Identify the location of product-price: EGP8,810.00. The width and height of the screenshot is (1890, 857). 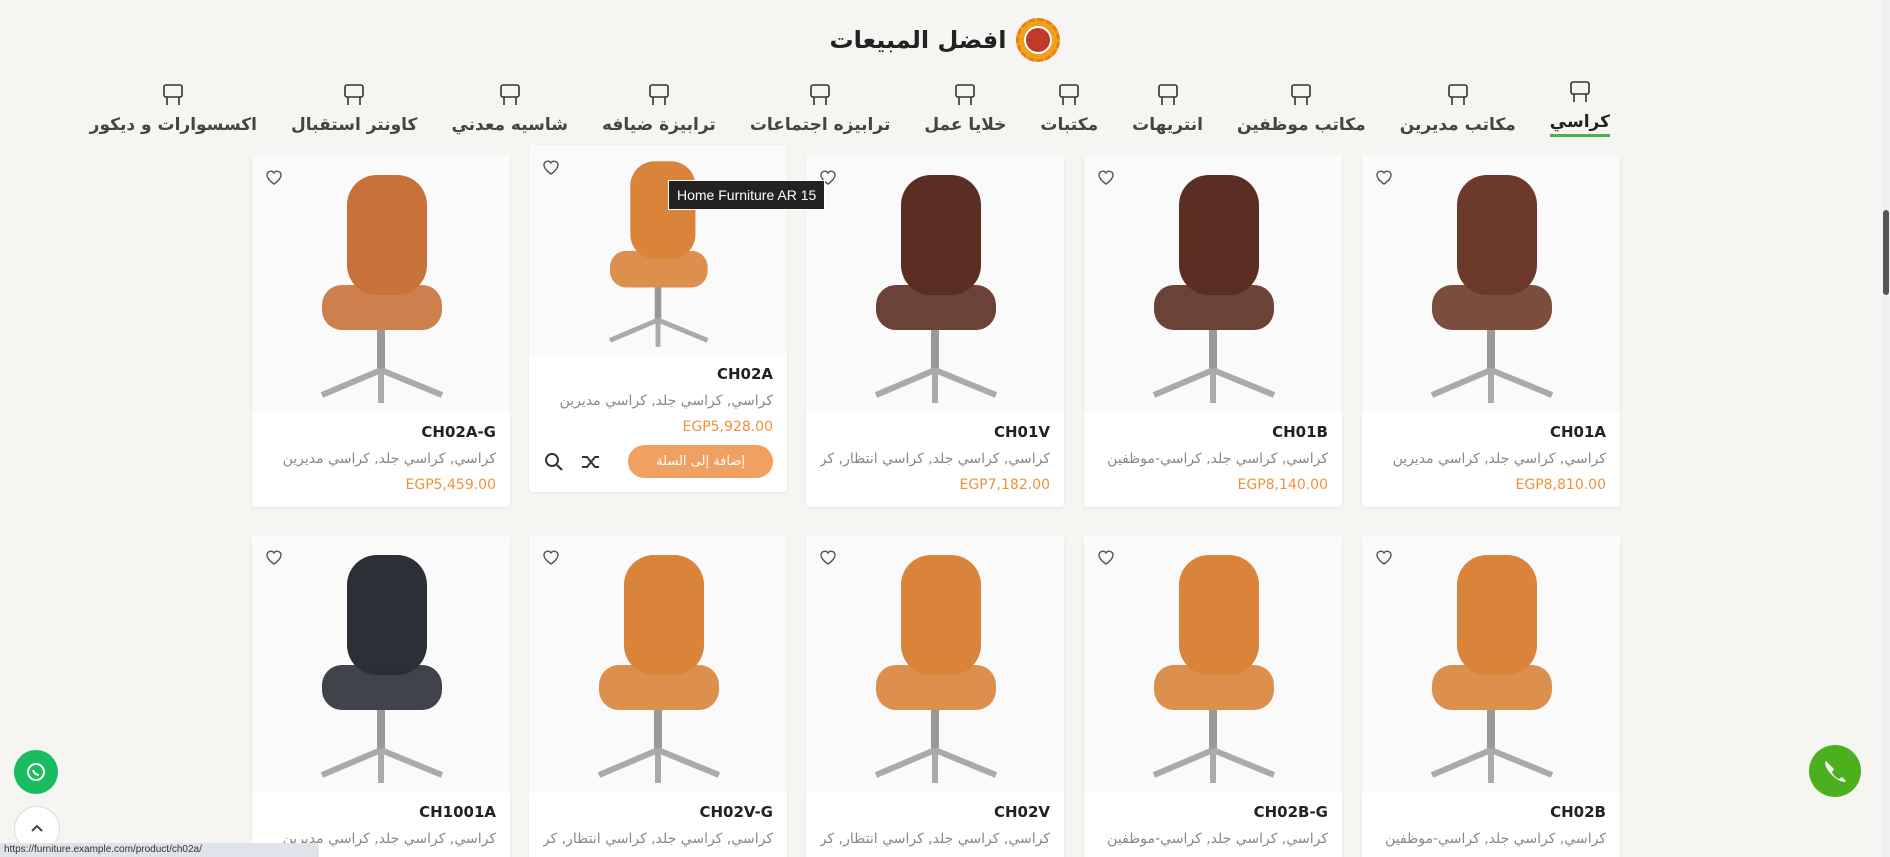
(1560, 485).